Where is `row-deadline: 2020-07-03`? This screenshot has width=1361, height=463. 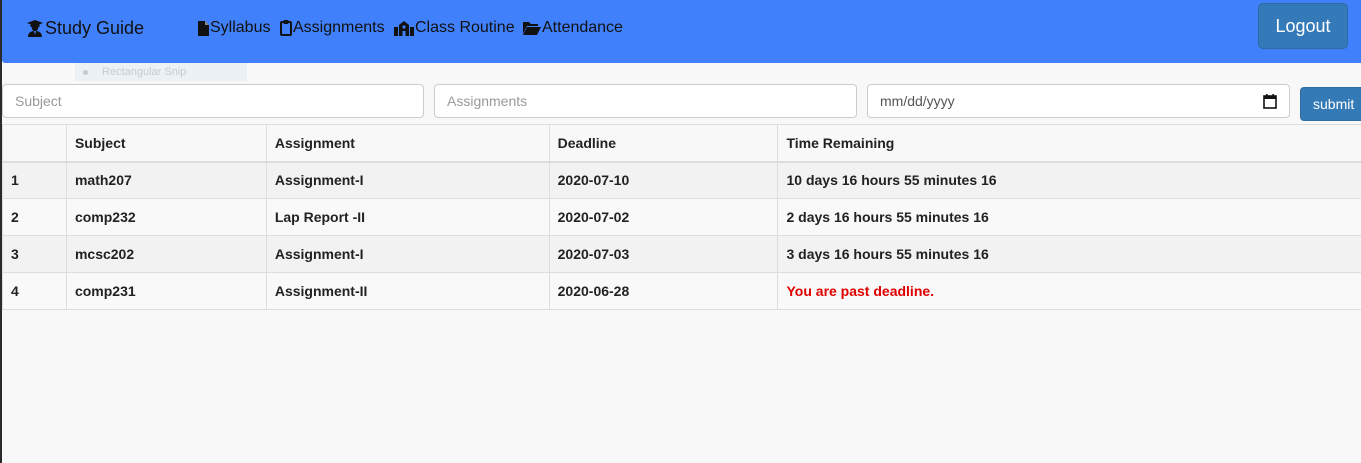
row-deadline: 2020-07-03 is located at coordinates (663, 254).